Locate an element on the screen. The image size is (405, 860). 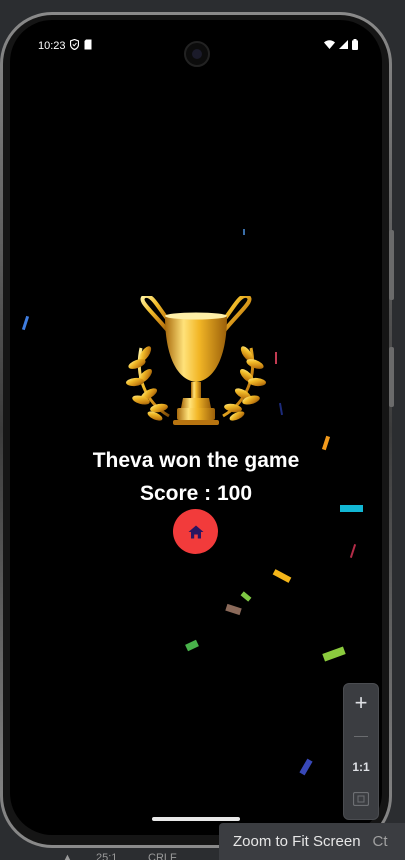
shield-icon is located at coordinates (74, 44).